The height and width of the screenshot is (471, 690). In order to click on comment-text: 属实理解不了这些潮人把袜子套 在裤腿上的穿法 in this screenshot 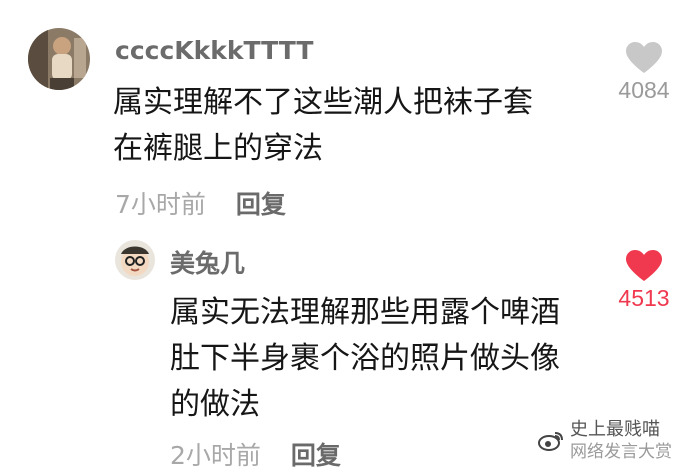, I will do `click(323, 126)`.